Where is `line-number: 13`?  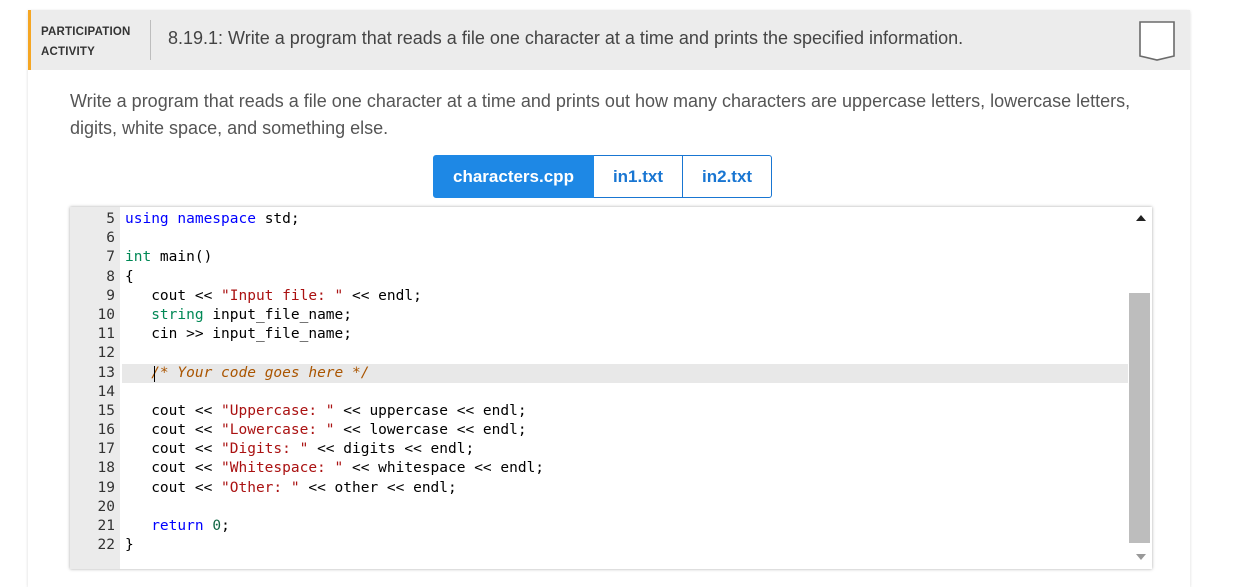
line-number: 13 is located at coordinates (106, 372).